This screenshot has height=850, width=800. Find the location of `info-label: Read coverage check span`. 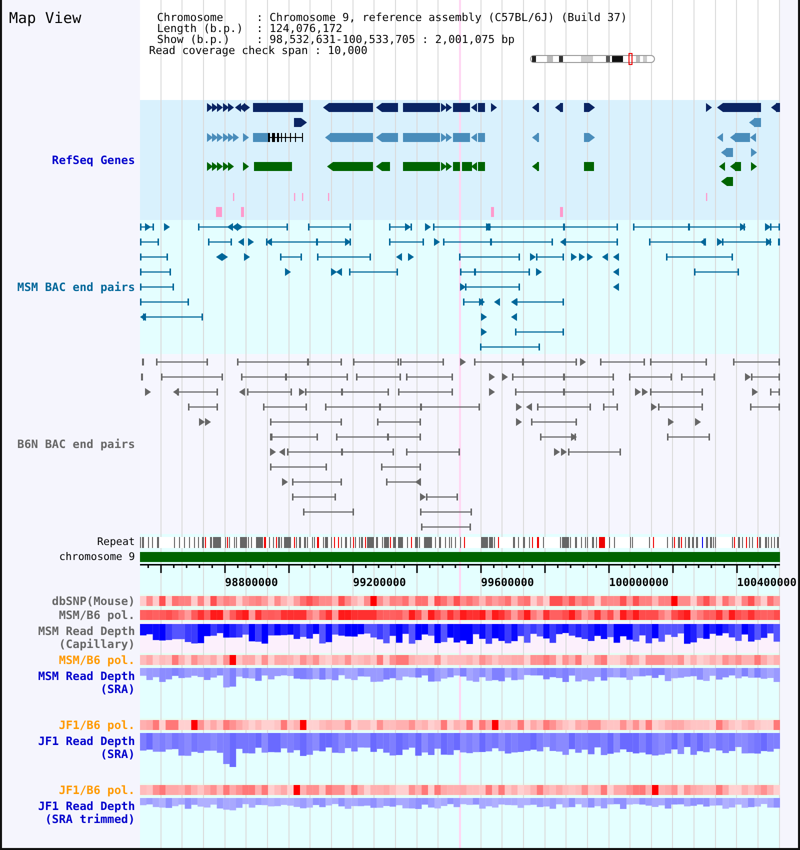

info-label: Read coverage check span is located at coordinates (228, 50).